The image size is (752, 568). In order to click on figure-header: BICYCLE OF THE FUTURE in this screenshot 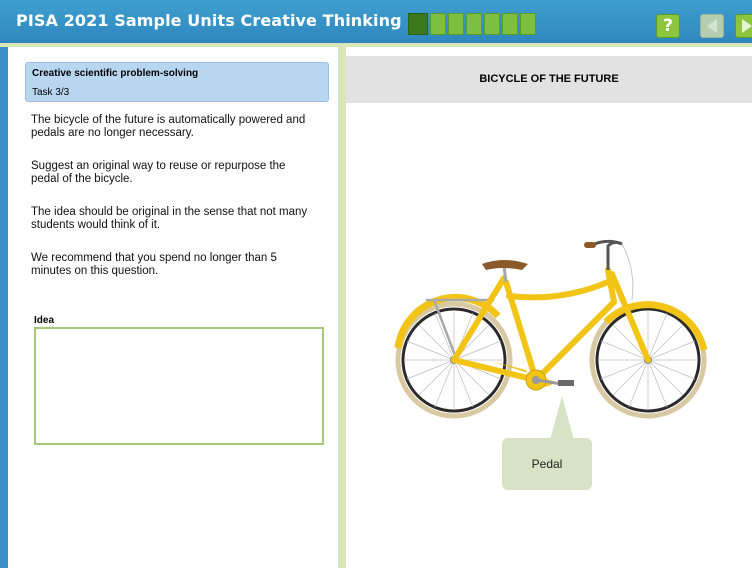, I will do `click(549, 79)`.